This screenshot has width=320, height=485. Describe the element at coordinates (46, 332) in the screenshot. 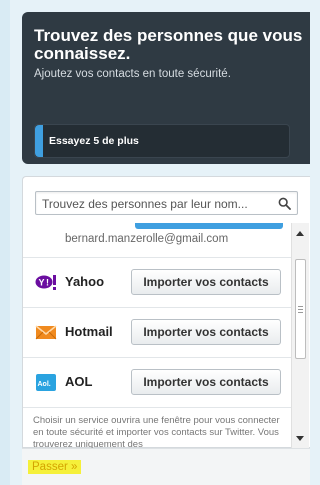

I see `hotmail-logo-icon` at that location.